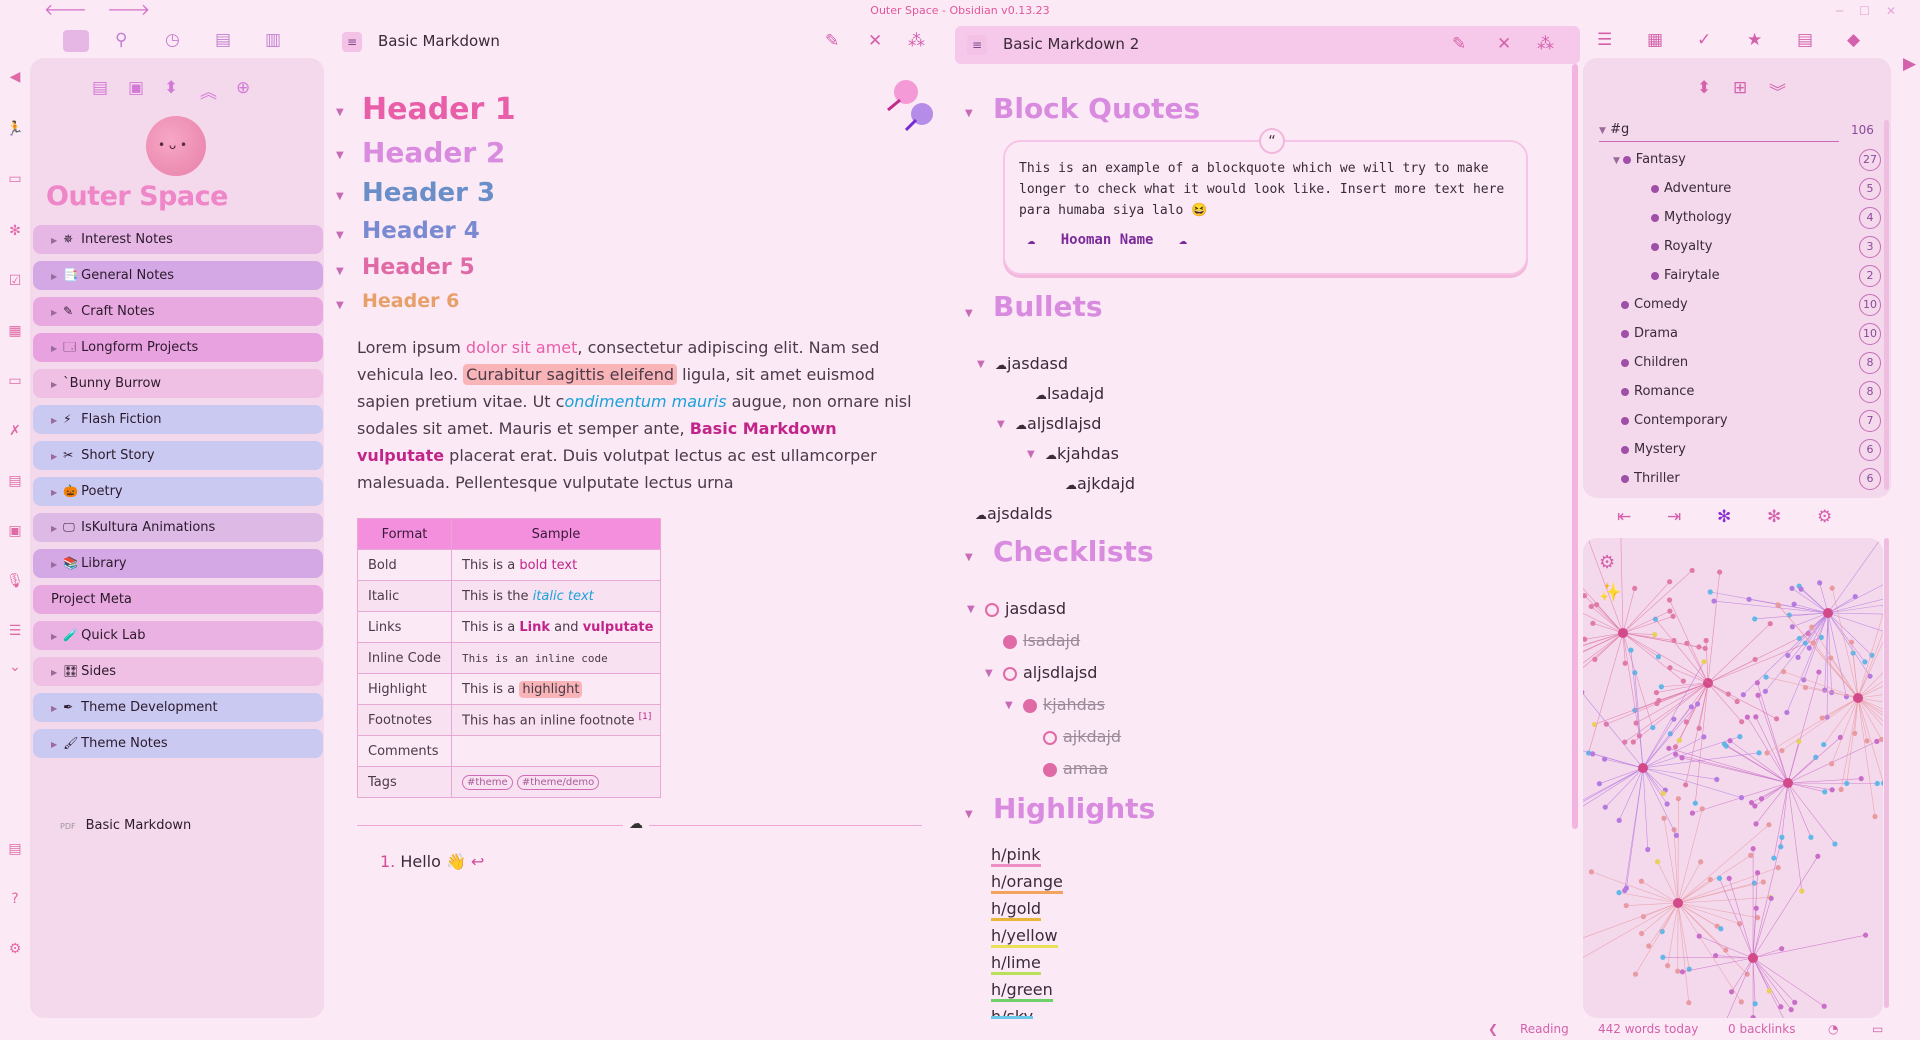 The height and width of the screenshot is (1040, 1920). I want to click on pane2-tab: ≡ Basic Markdown 2 ✎ ✕ ⁂, so click(1267, 45).